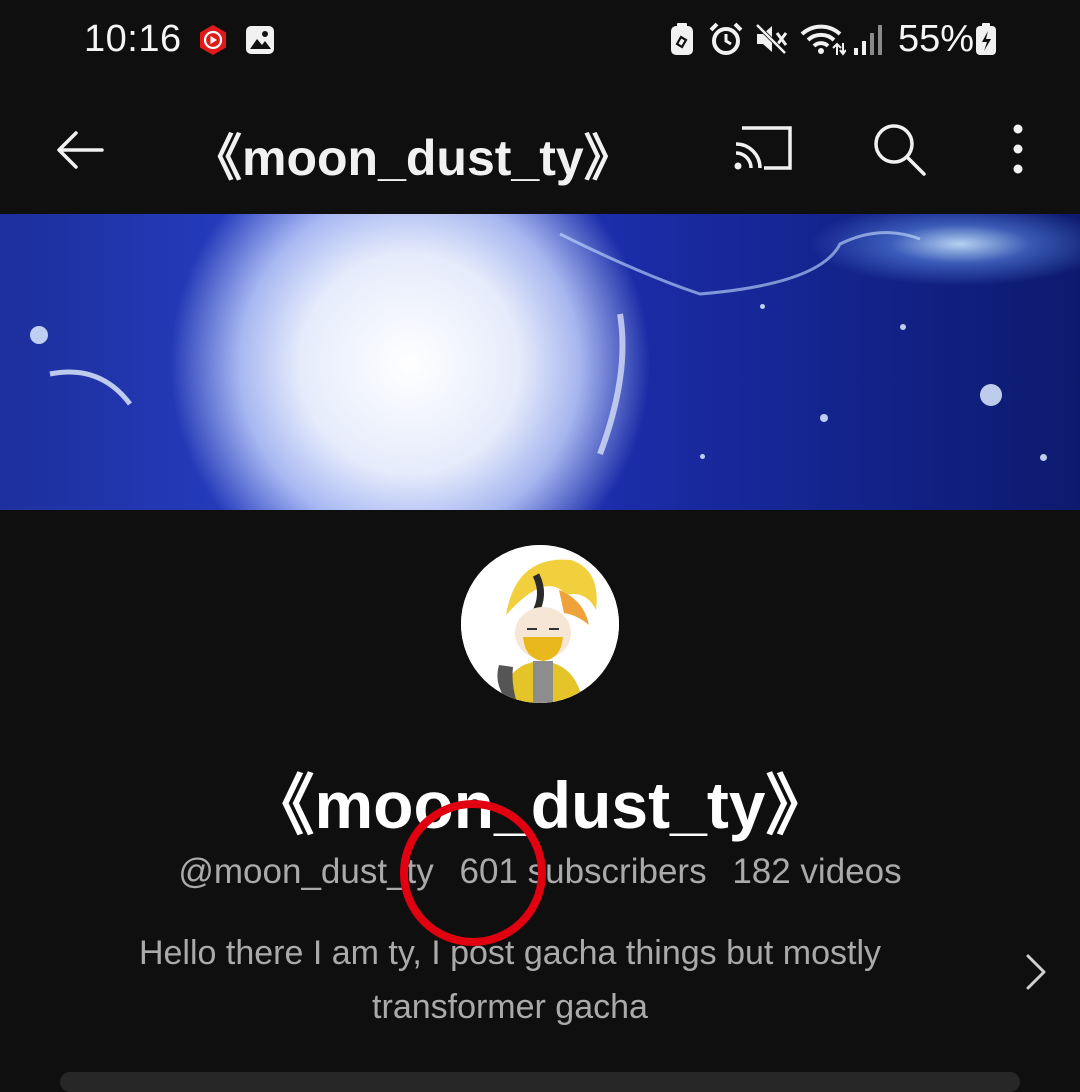 The height and width of the screenshot is (1092, 1080). What do you see at coordinates (213, 40) in the screenshot?
I see `youtube-notification-icon` at bounding box center [213, 40].